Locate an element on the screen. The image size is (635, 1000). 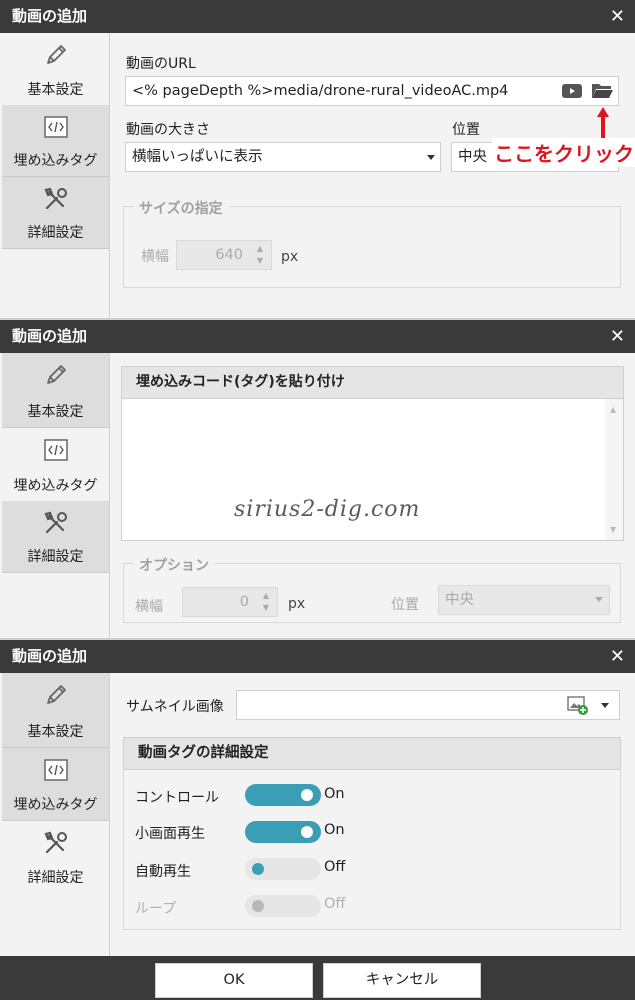
pip-label: 小画面再生 is located at coordinates (170, 834).